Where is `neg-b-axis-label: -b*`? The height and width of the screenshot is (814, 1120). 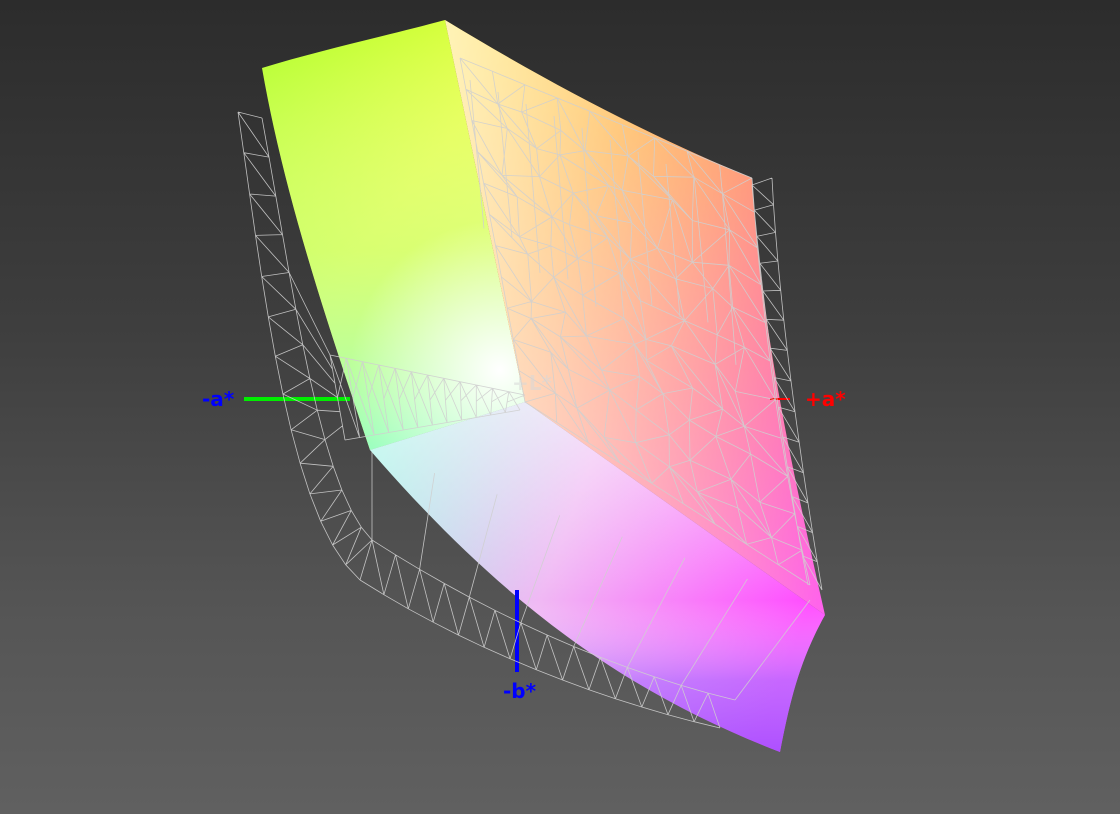 neg-b-axis-label: -b* is located at coordinates (520, 691).